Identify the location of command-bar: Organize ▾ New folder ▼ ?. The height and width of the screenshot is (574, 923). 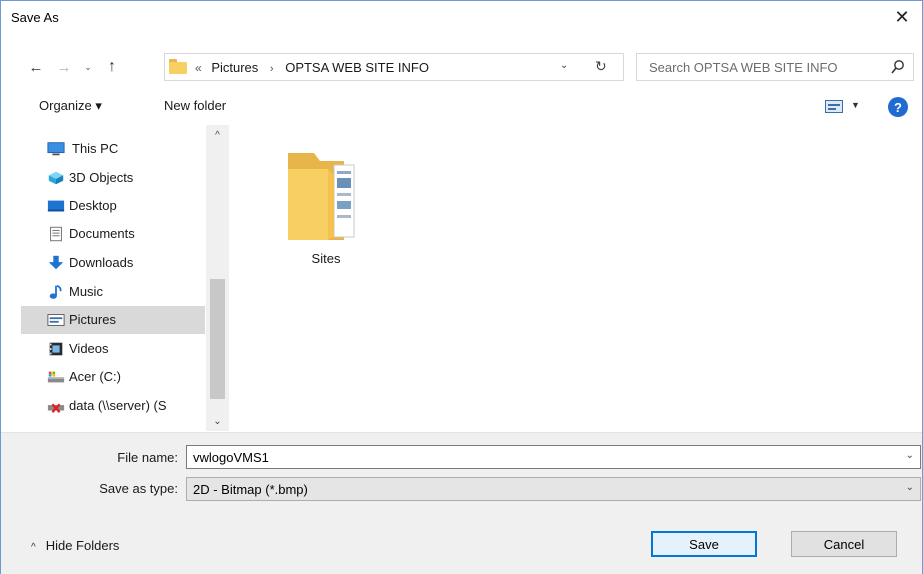
(461, 107).